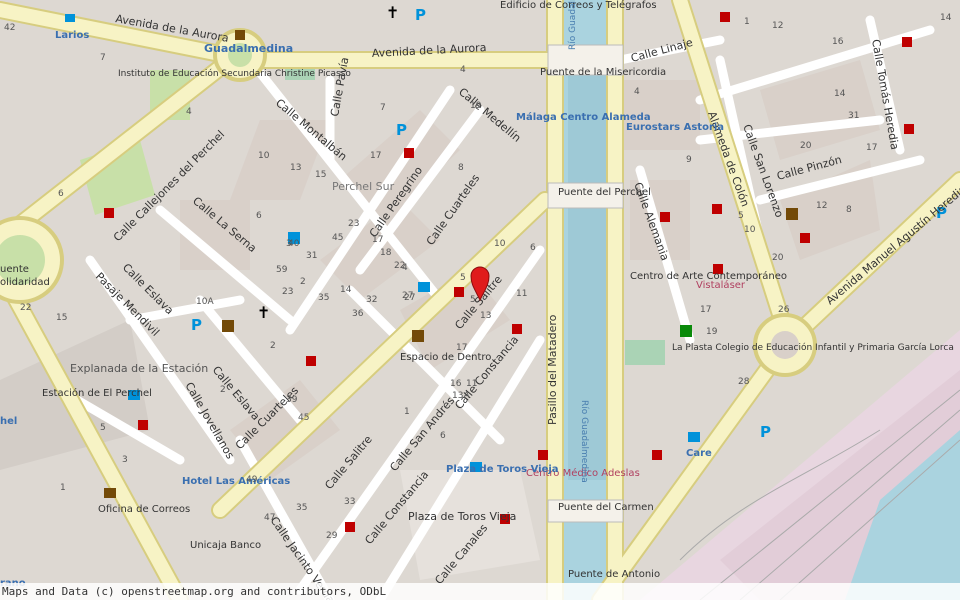  I want to click on svg-text: 33, so click(349, 502).